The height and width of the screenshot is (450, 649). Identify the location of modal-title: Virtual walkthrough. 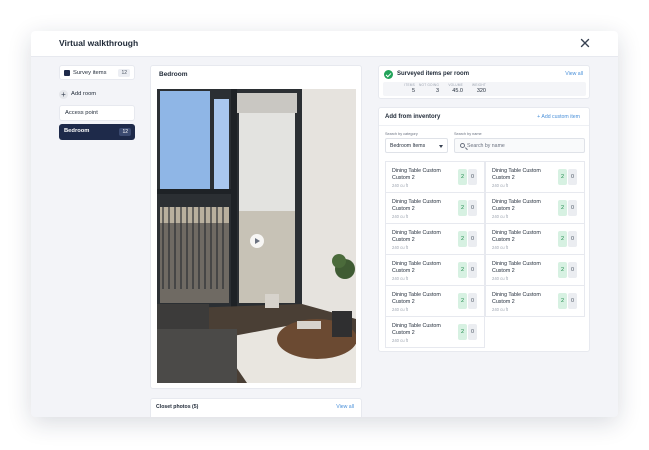
(99, 43).